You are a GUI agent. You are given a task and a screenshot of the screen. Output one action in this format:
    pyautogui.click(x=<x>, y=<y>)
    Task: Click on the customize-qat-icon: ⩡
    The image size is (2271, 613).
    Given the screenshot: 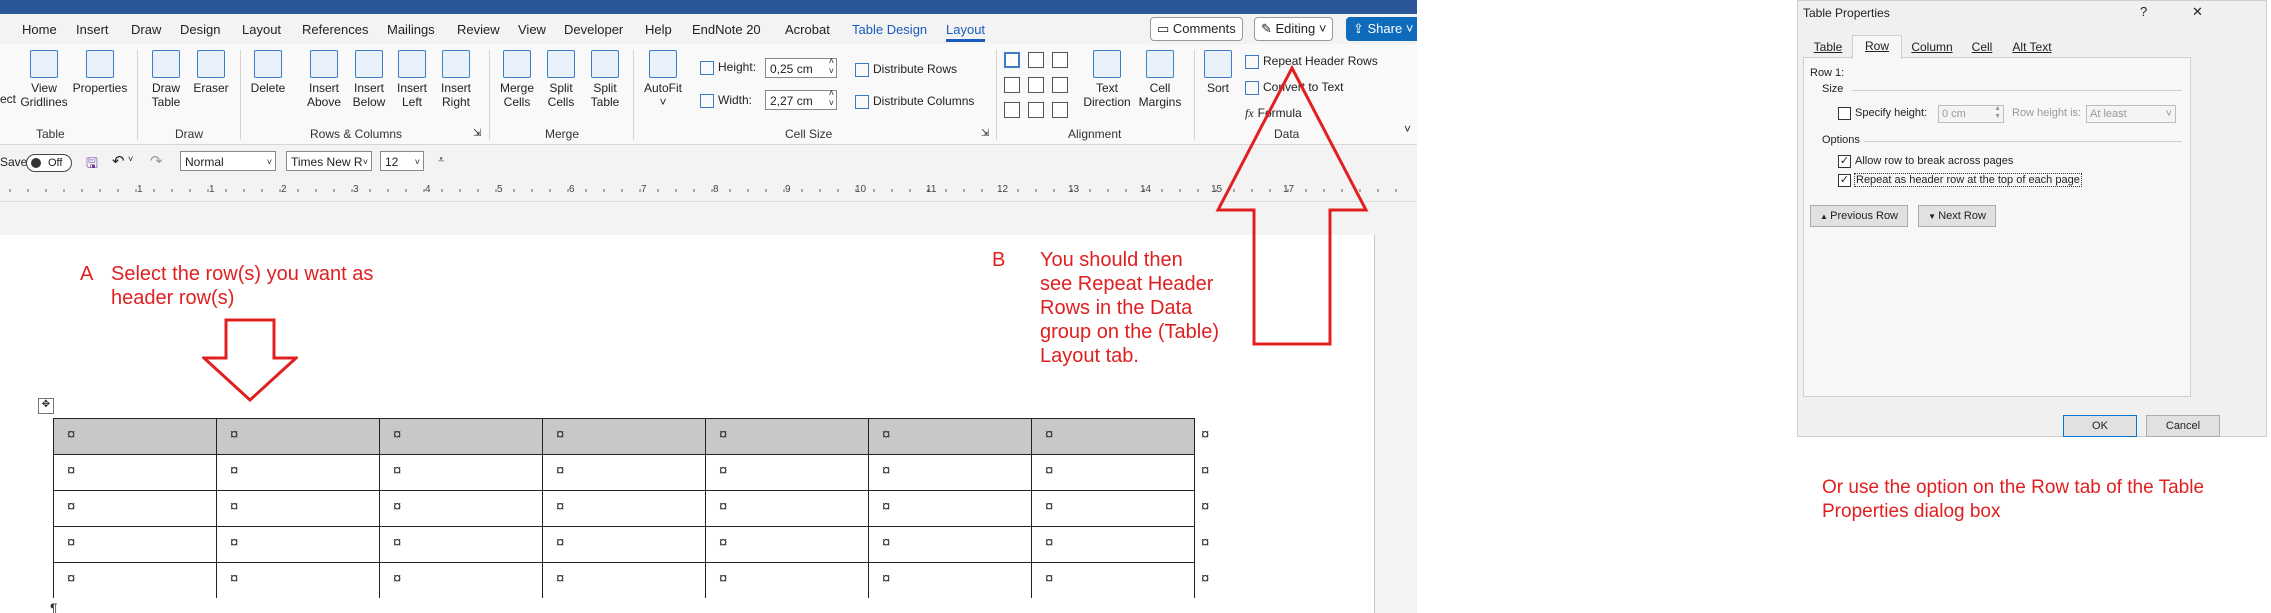 What is the action you would take?
    pyautogui.click(x=441, y=160)
    